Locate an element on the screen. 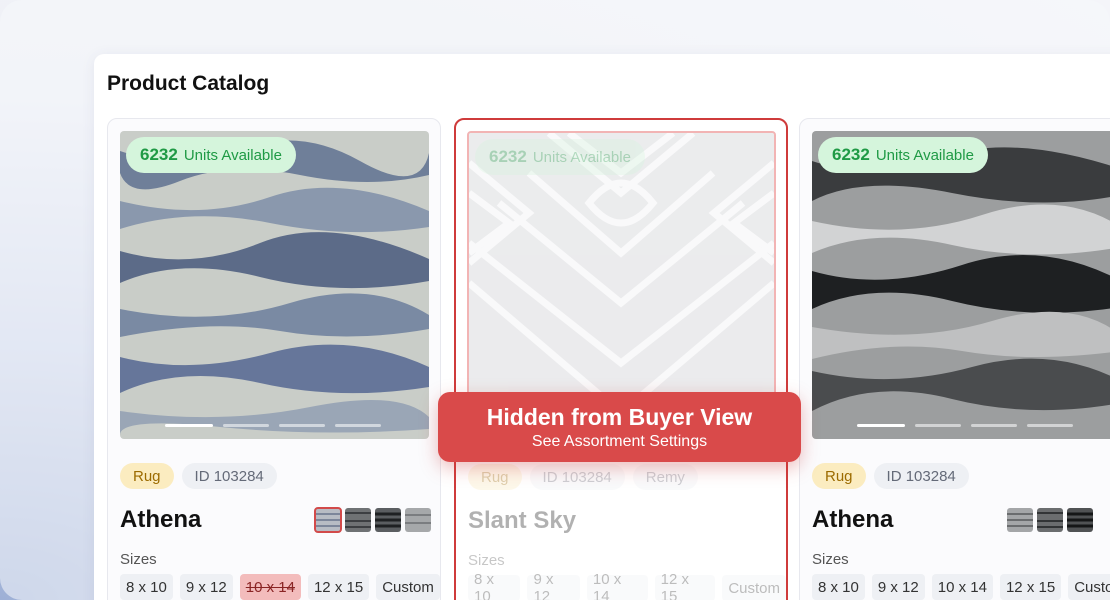 The image size is (1110, 600). product-name: Slant Sky is located at coordinates (522, 521).